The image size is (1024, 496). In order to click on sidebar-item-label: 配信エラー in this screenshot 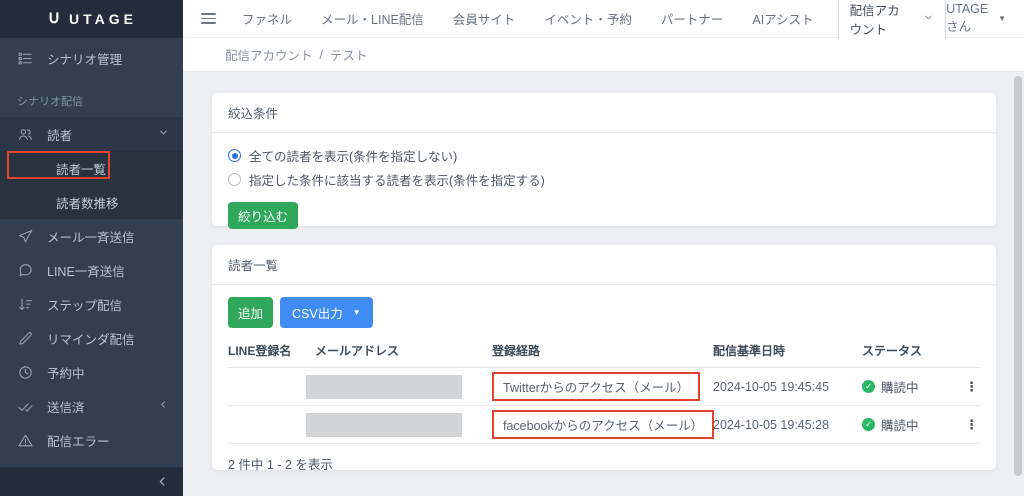, I will do `click(78, 441)`.